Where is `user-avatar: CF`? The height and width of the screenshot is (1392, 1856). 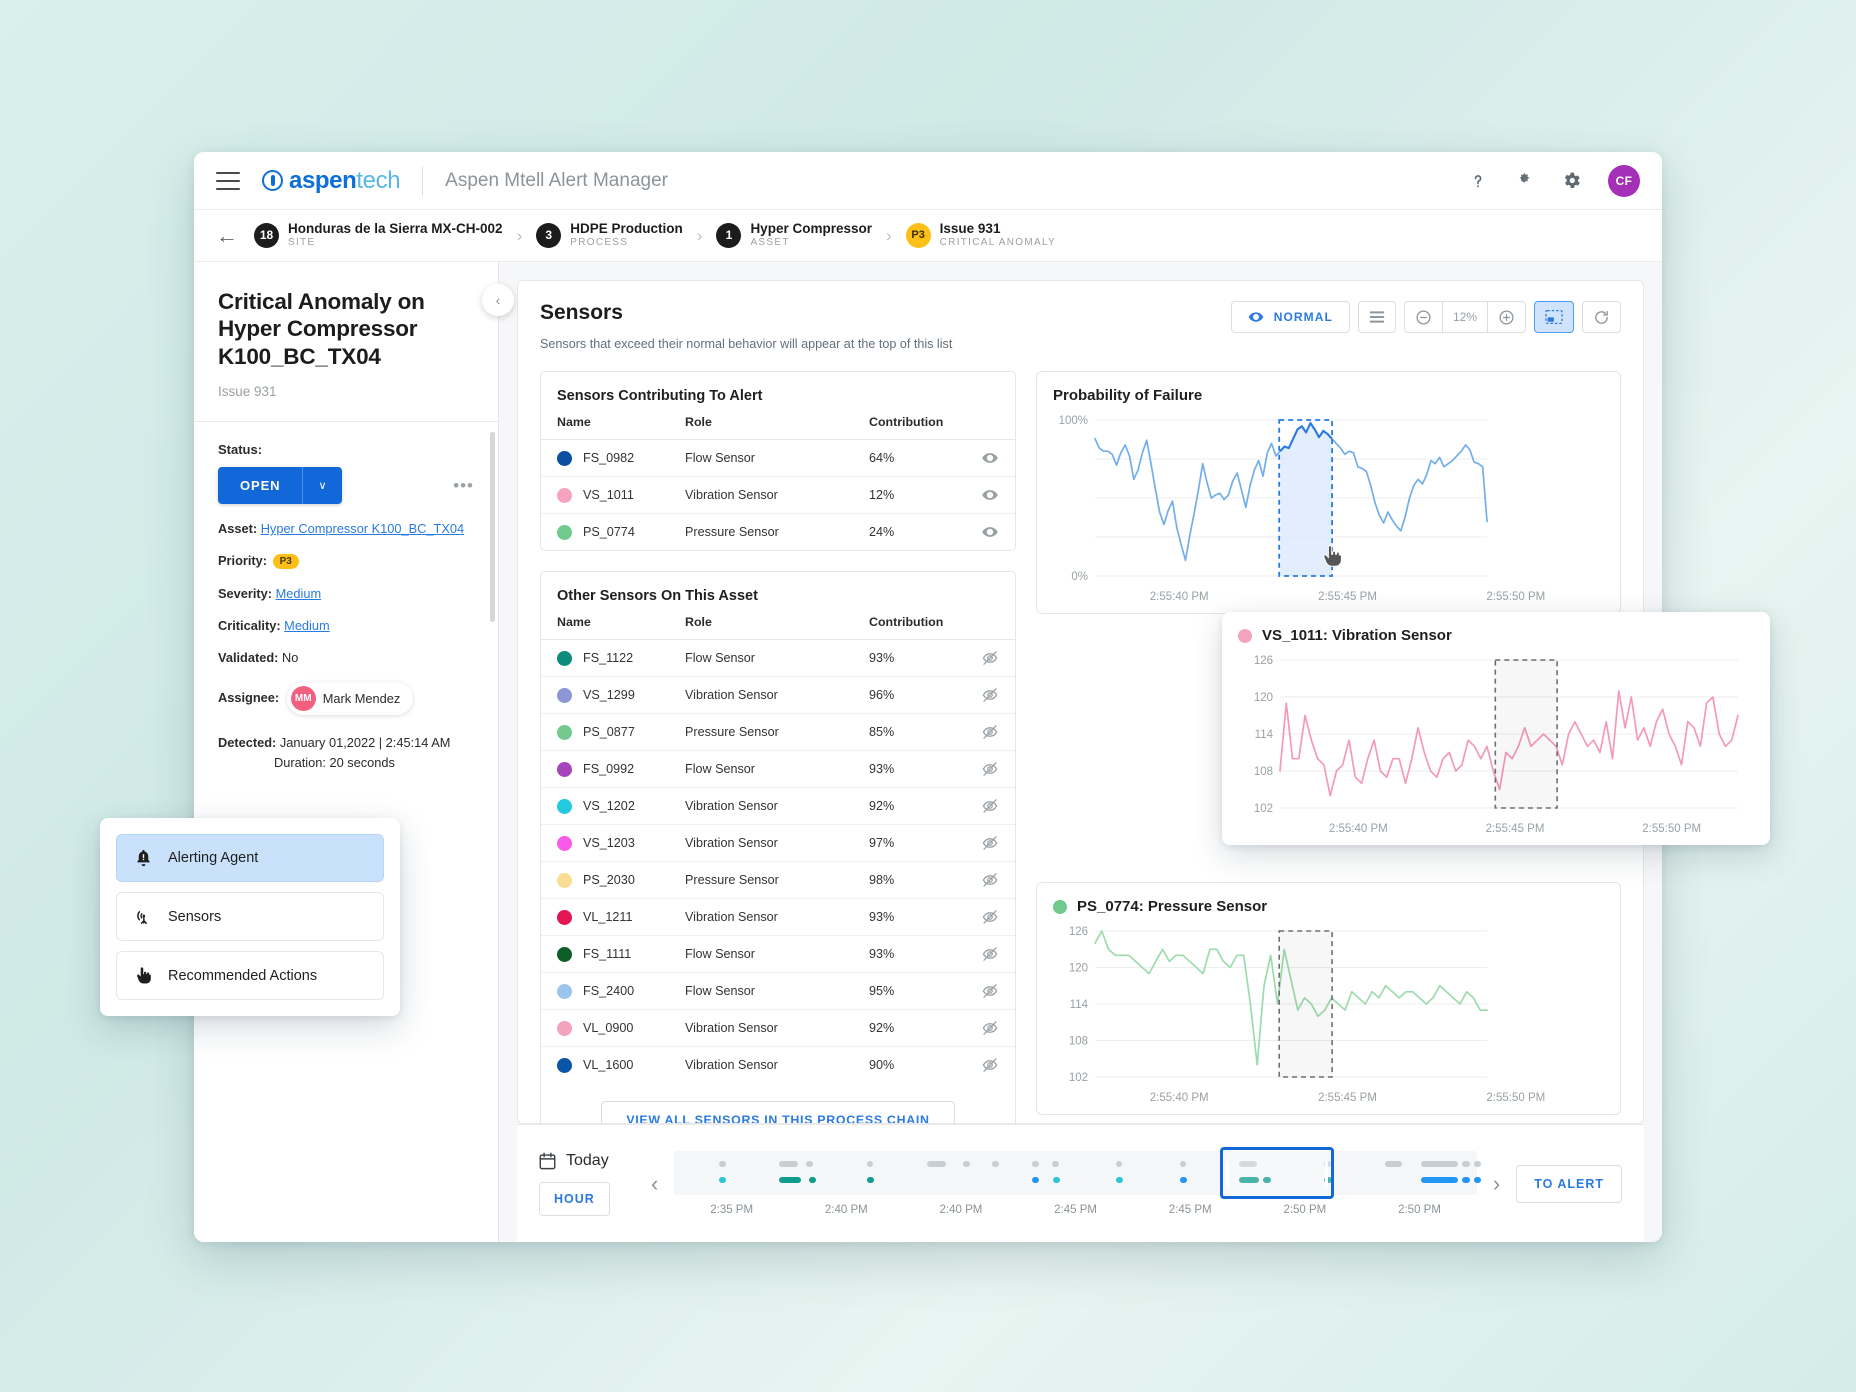 user-avatar: CF is located at coordinates (1624, 180).